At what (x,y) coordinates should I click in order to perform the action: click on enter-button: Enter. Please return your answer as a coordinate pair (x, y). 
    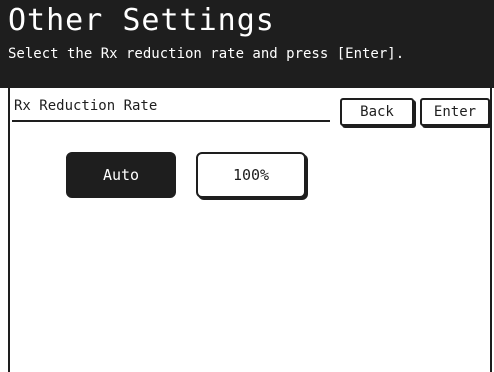
    Looking at the image, I should click on (455, 112).